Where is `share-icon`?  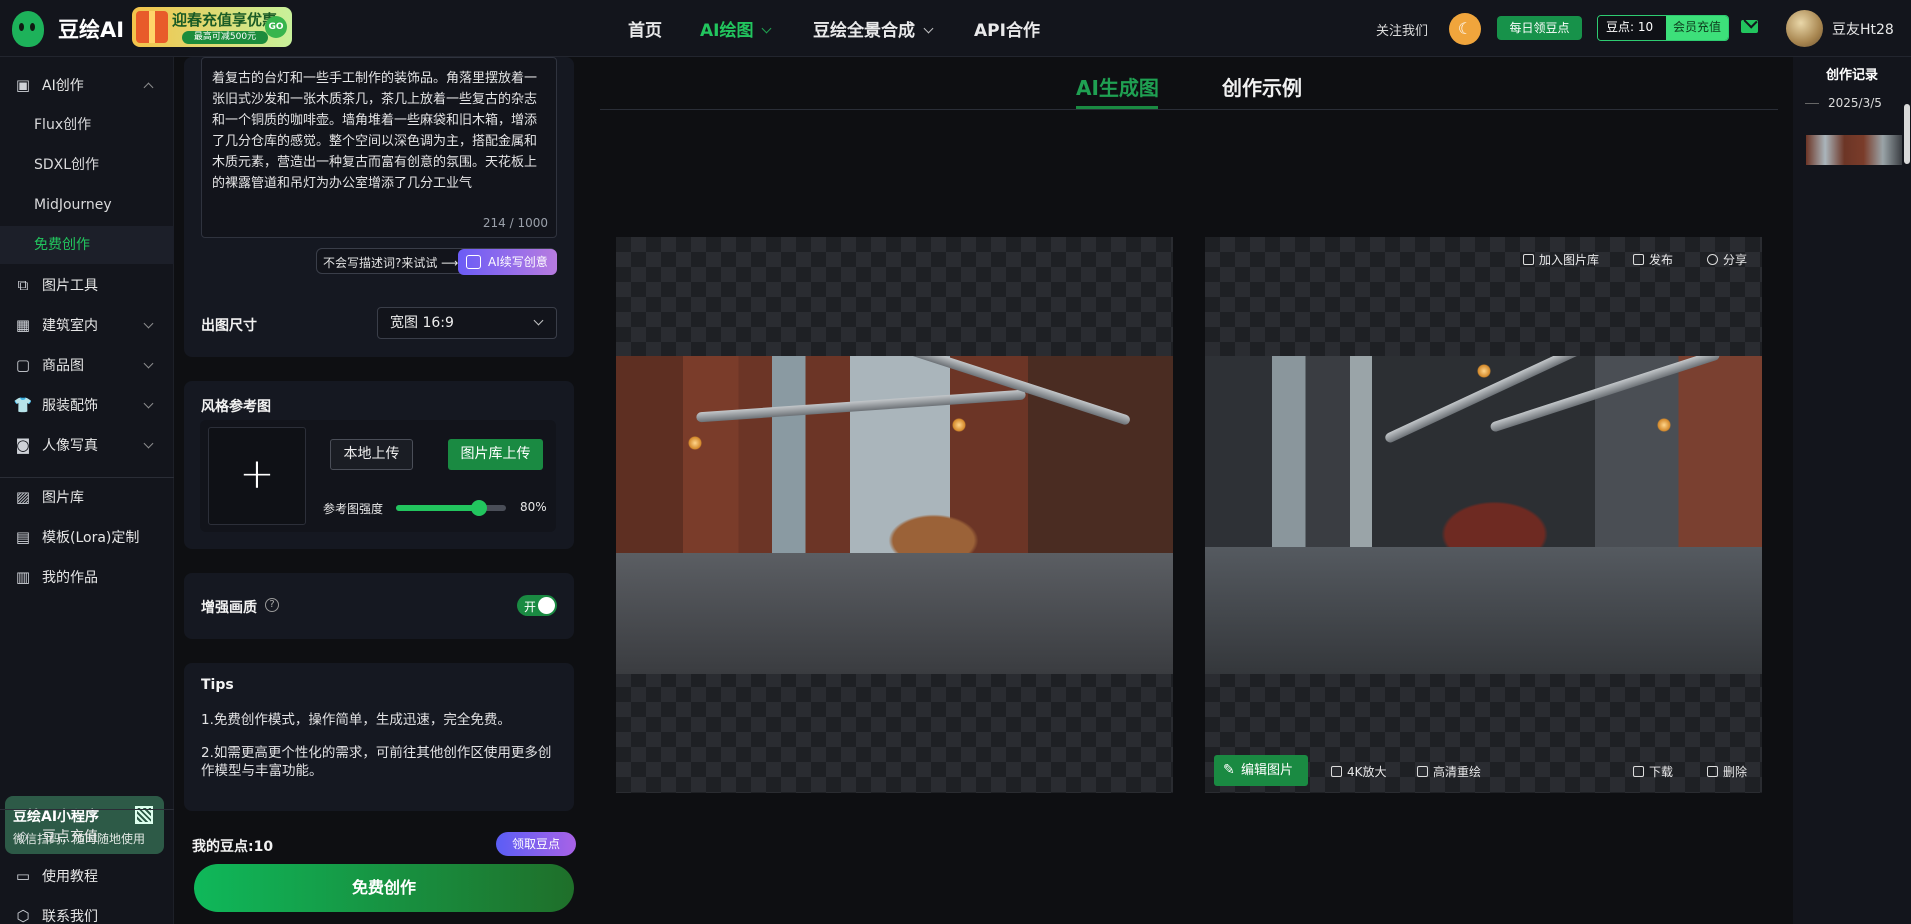 share-icon is located at coordinates (1712, 259).